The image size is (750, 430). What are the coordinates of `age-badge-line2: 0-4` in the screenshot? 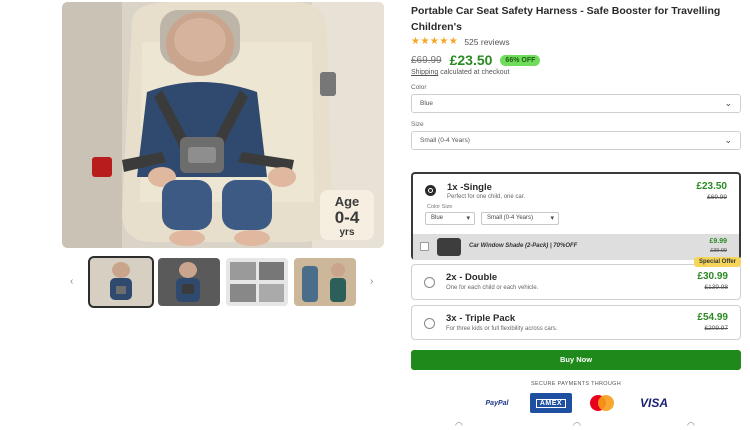 It's located at (347, 217).